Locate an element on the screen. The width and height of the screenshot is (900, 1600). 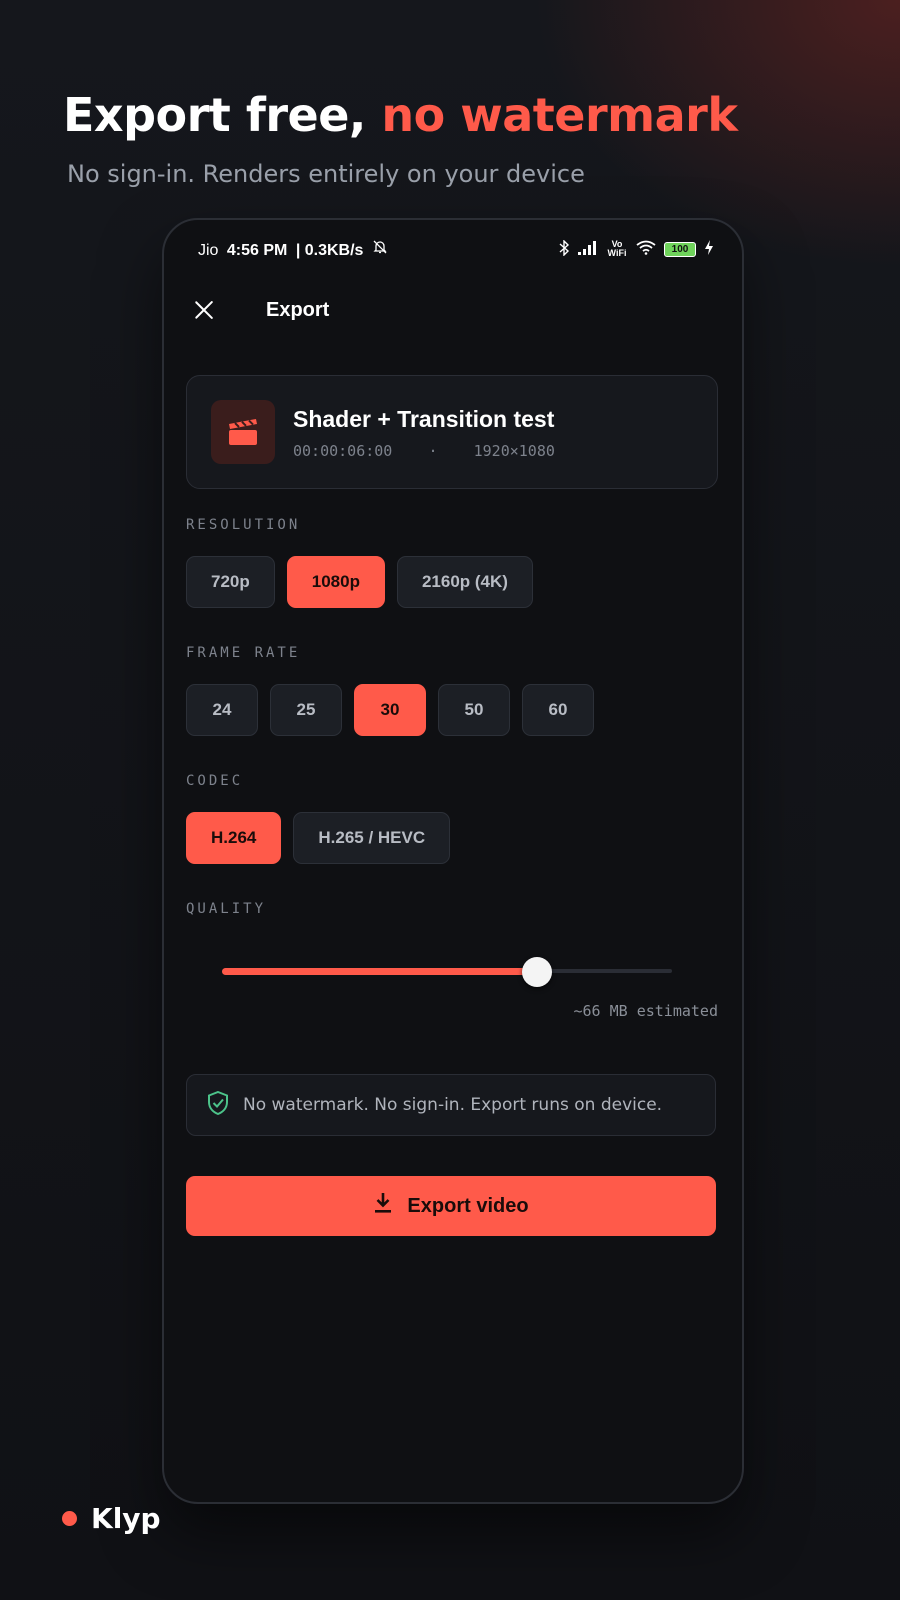
size-estimate: ~66 MB estimated is located at coordinates (646, 1011).